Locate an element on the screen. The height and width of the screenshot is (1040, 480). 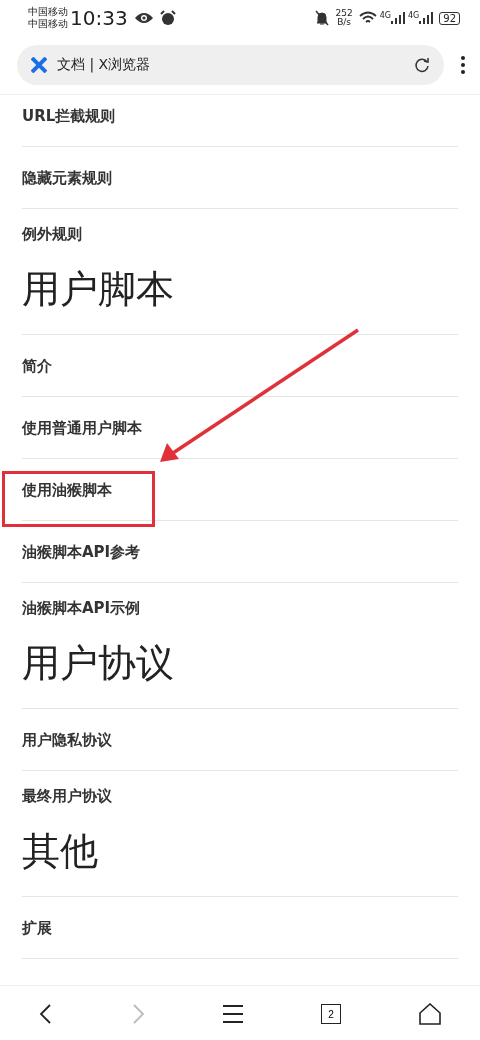
doc-link: 简介 is located at coordinates (240, 366).